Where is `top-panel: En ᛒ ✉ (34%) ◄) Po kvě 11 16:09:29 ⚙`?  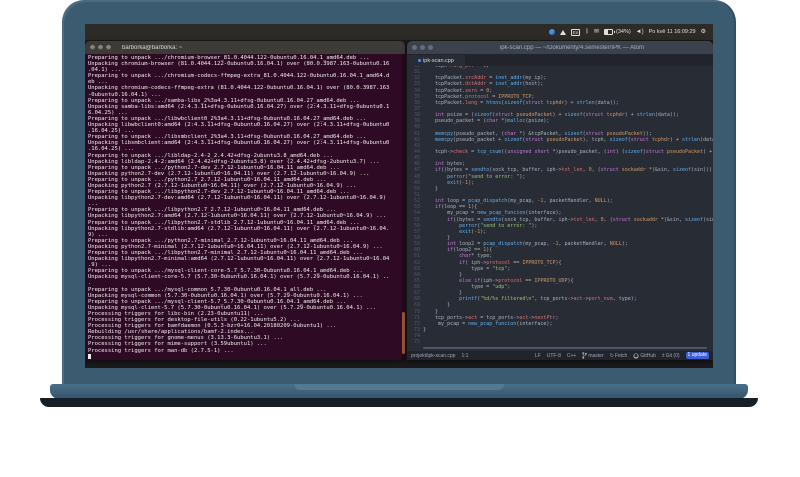
top-panel: En ᛒ ✉ (34%) ◄) Po kvě 11 16:09:29 ⚙ is located at coordinates (399, 32).